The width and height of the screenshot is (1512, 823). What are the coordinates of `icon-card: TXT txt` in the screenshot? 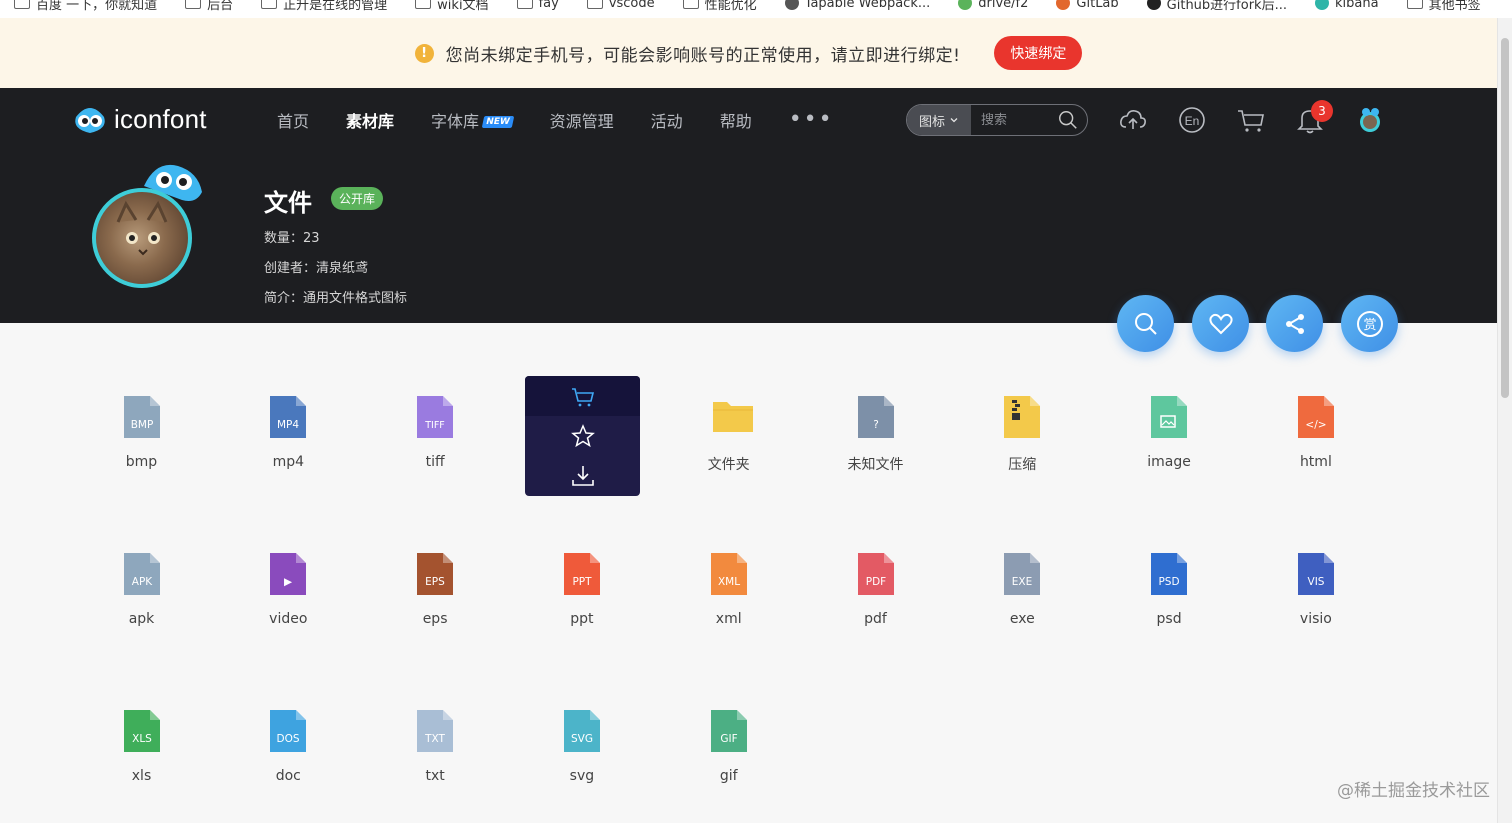 It's located at (435, 742).